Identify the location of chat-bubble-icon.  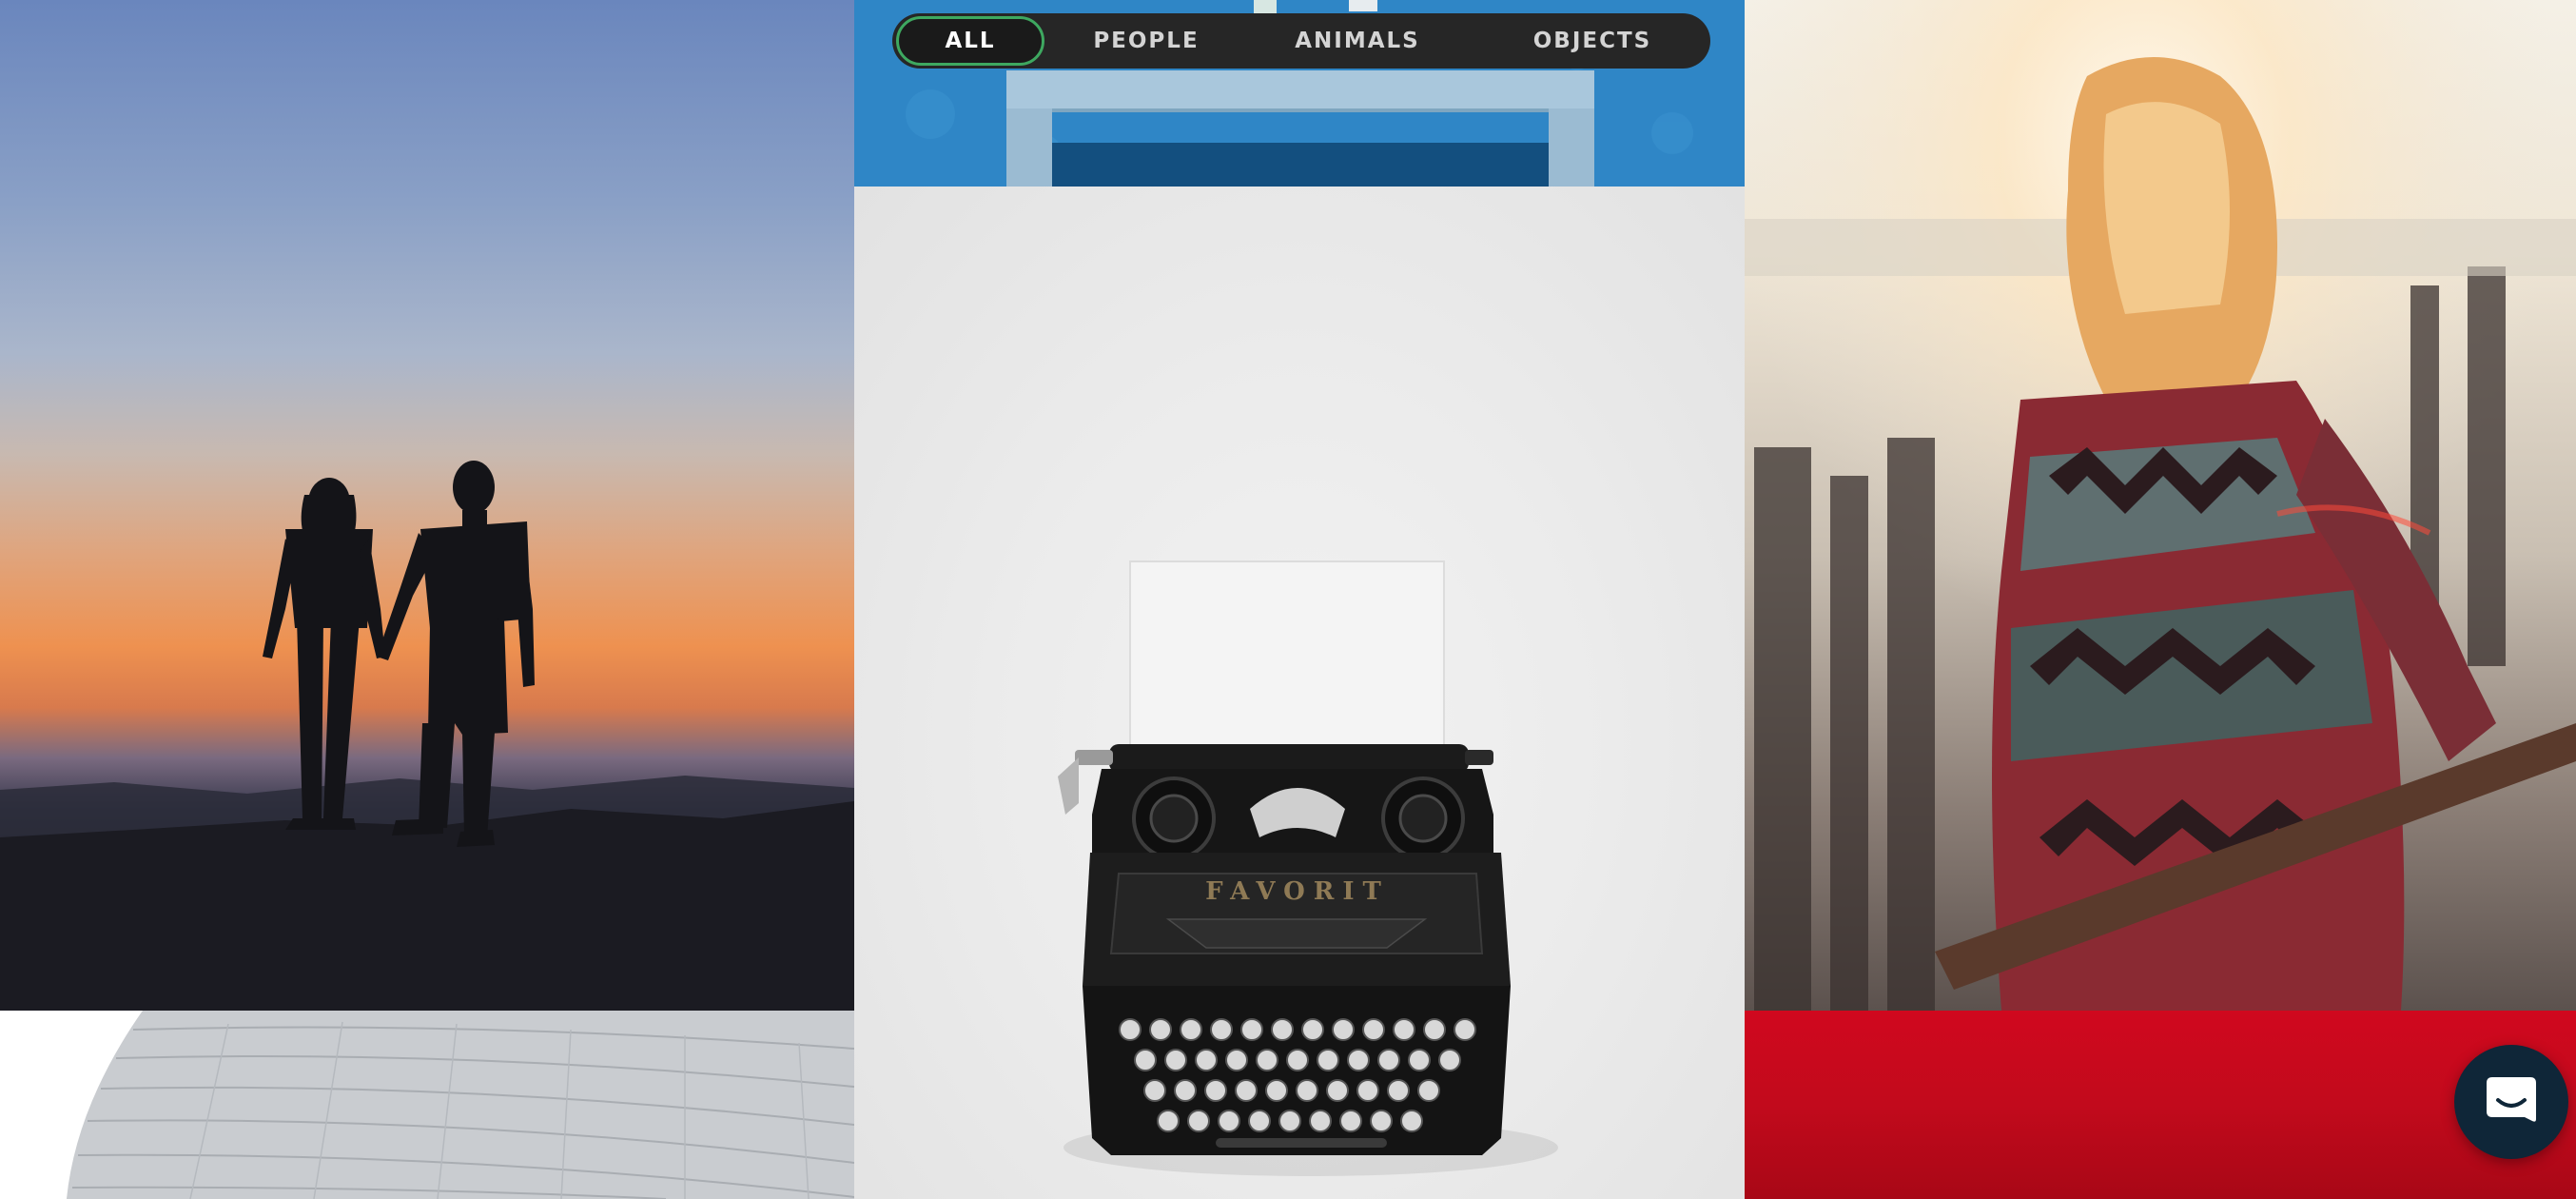
(2511, 1102).